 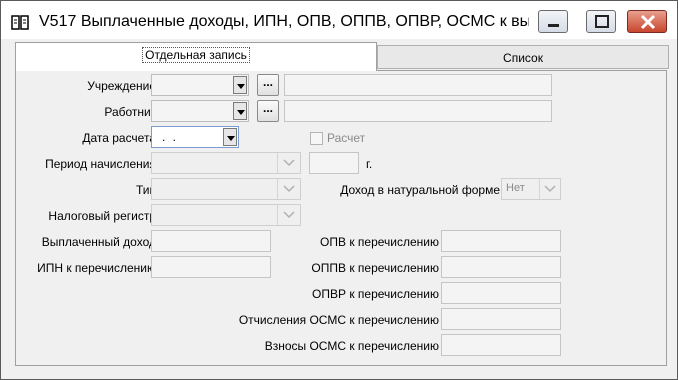 I want to click on minimize-button, so click(x=553, y=21).